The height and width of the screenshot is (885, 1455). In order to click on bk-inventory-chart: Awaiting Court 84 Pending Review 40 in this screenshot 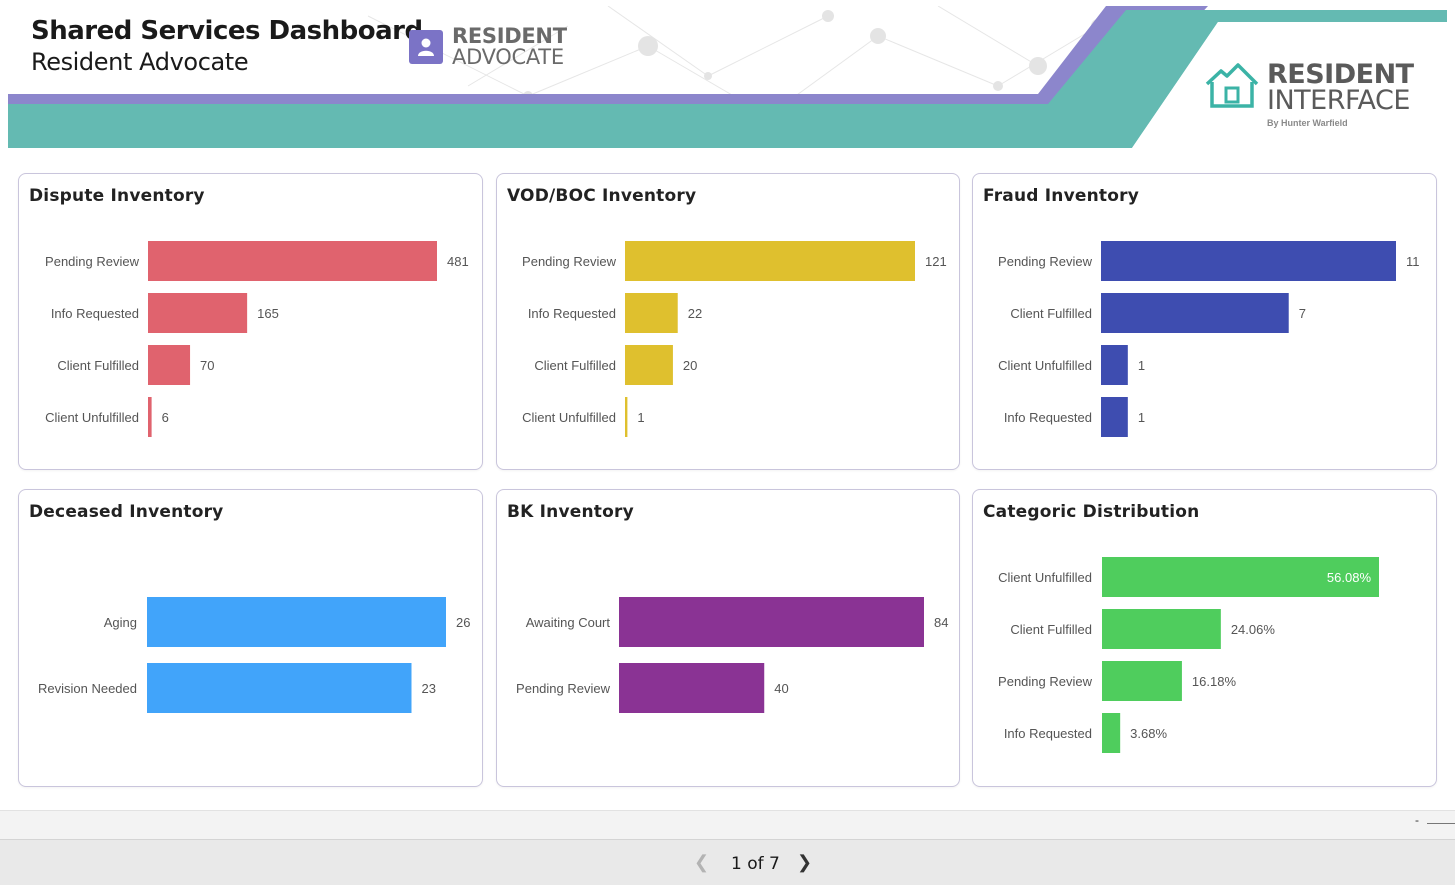, I will do `click(728, 638)`.